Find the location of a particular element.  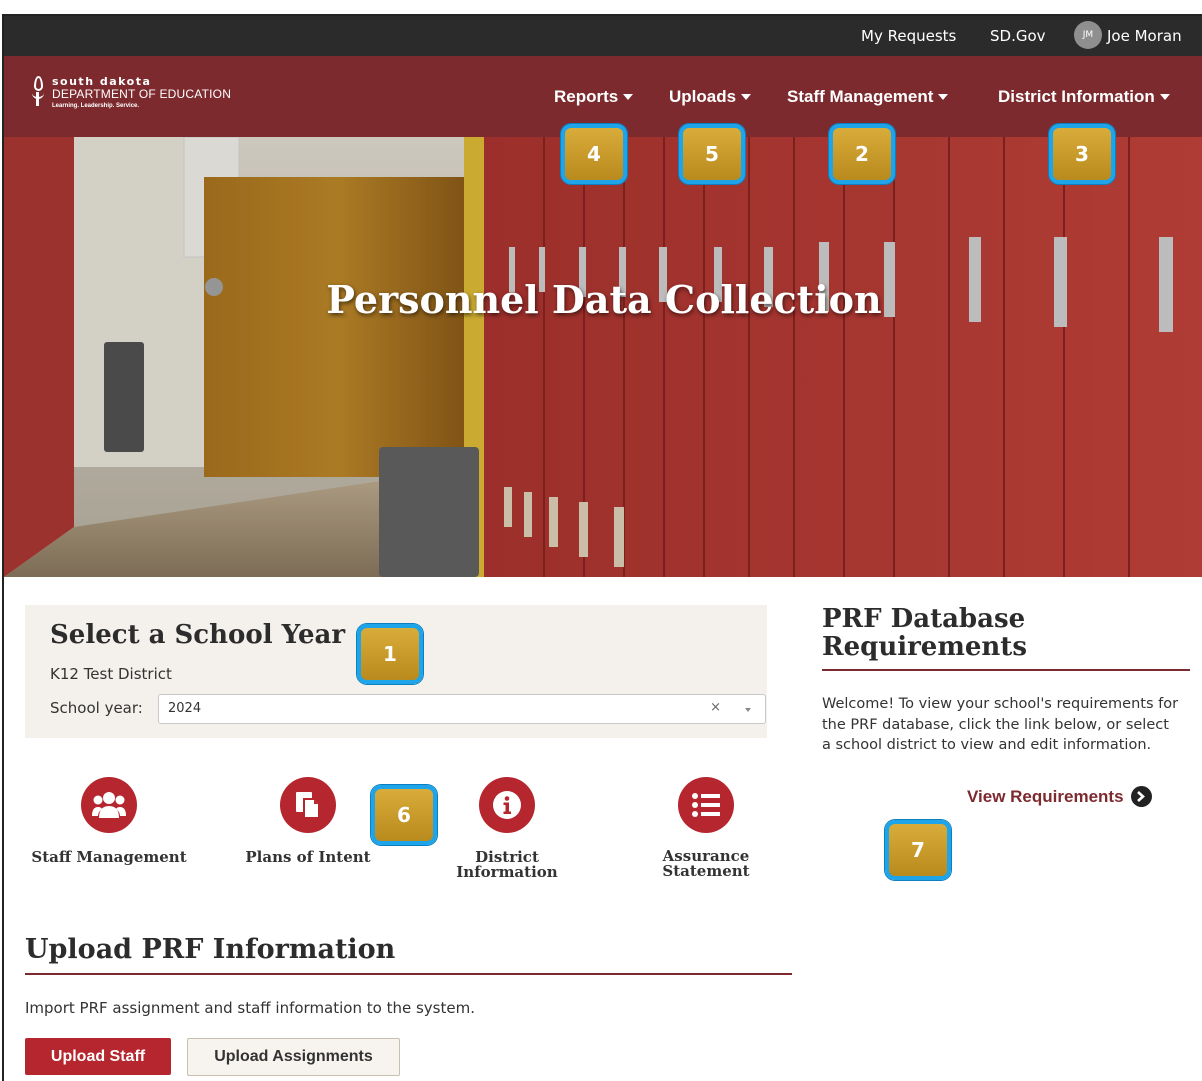

list-icon is located at coordinates (706, 805).